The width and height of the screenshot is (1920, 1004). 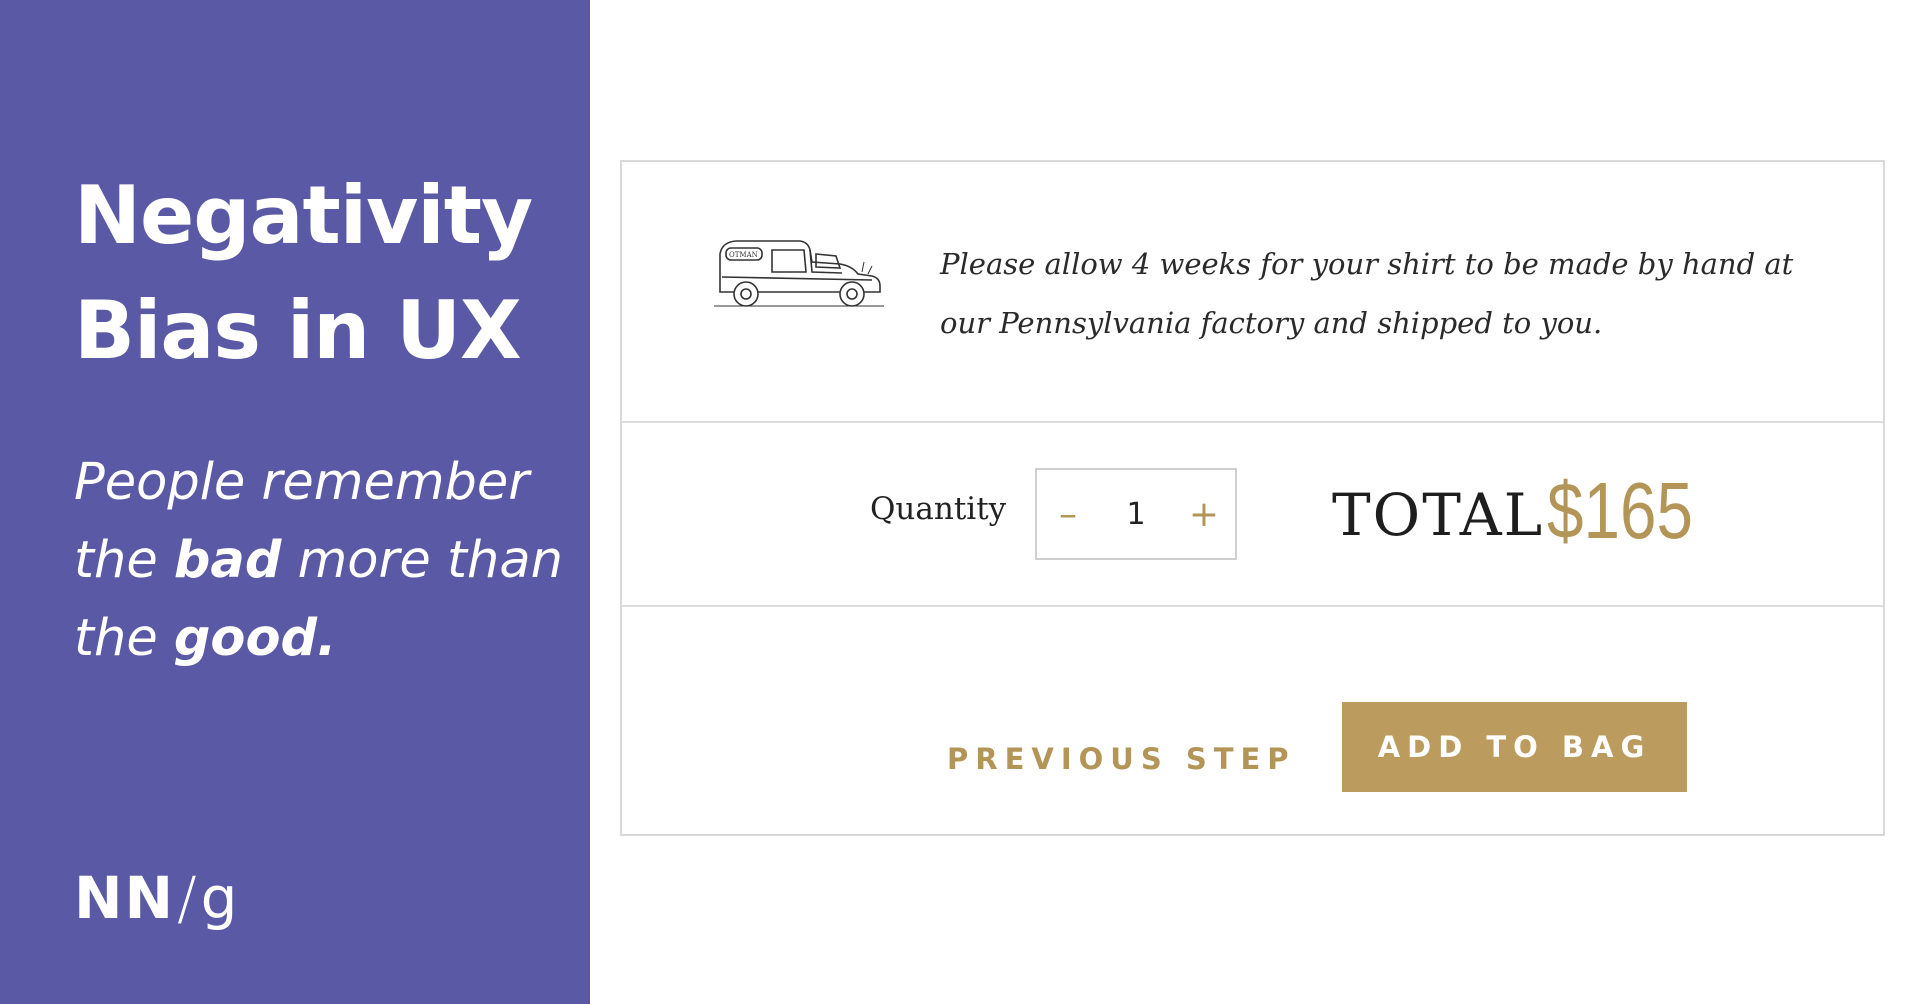 What do you see at coordinates (1514, 747) in the screenshot?
I see `add-to-bag-button: ADD TO BAG` at bounding box center [1514, 747].